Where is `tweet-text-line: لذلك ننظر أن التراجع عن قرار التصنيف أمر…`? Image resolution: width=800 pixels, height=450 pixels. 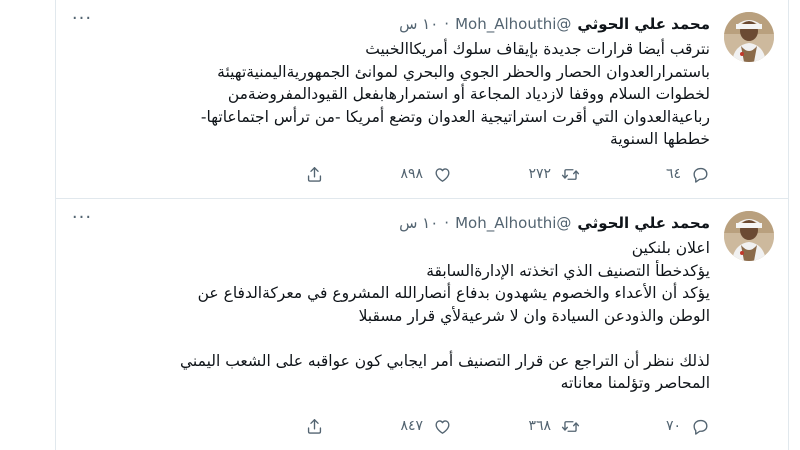
tweet-text-line: لذلك ننظر أن التراجع عن قرار التصنيف أمر… is located at coordinates (445, 360).